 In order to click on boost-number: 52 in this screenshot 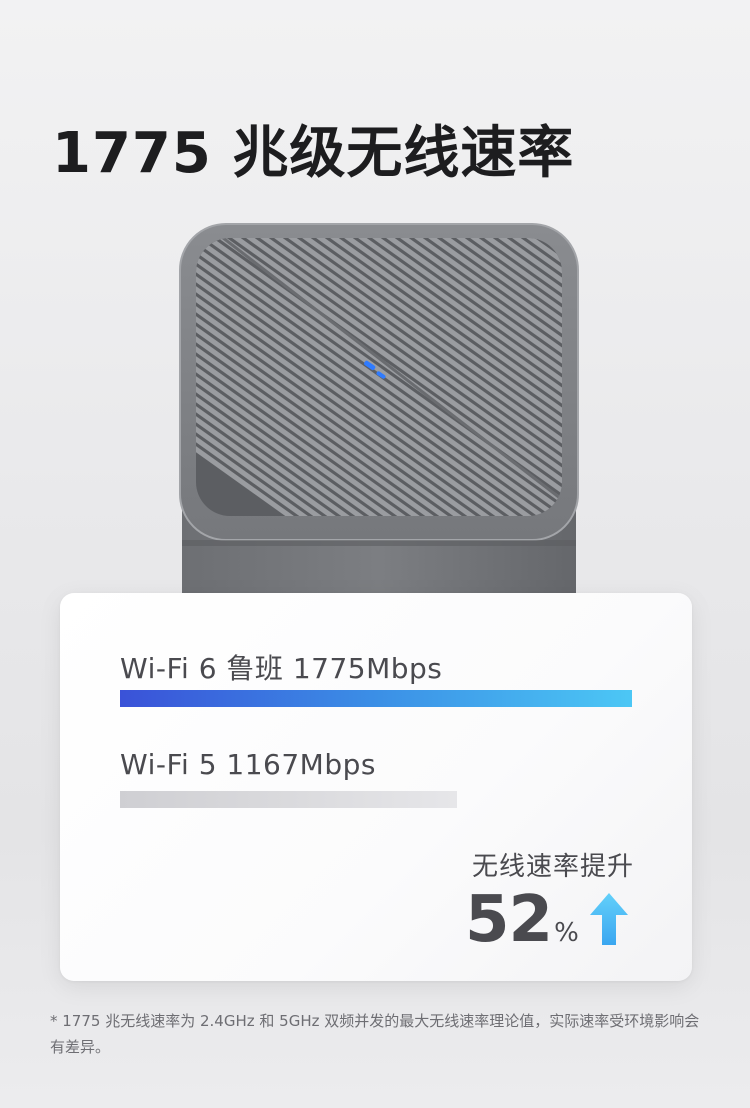, I will do `click(509, 920)`.